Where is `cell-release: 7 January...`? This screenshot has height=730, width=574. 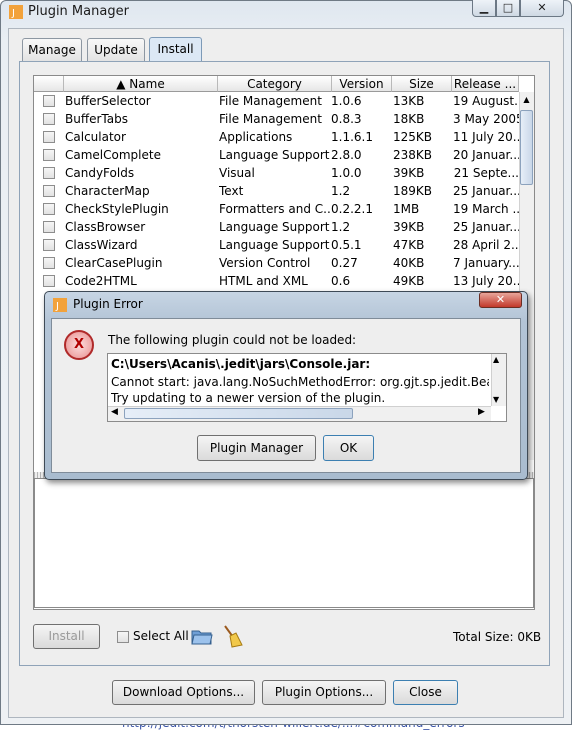
cell-release: 7 January... is located at coordinates (486, 263).